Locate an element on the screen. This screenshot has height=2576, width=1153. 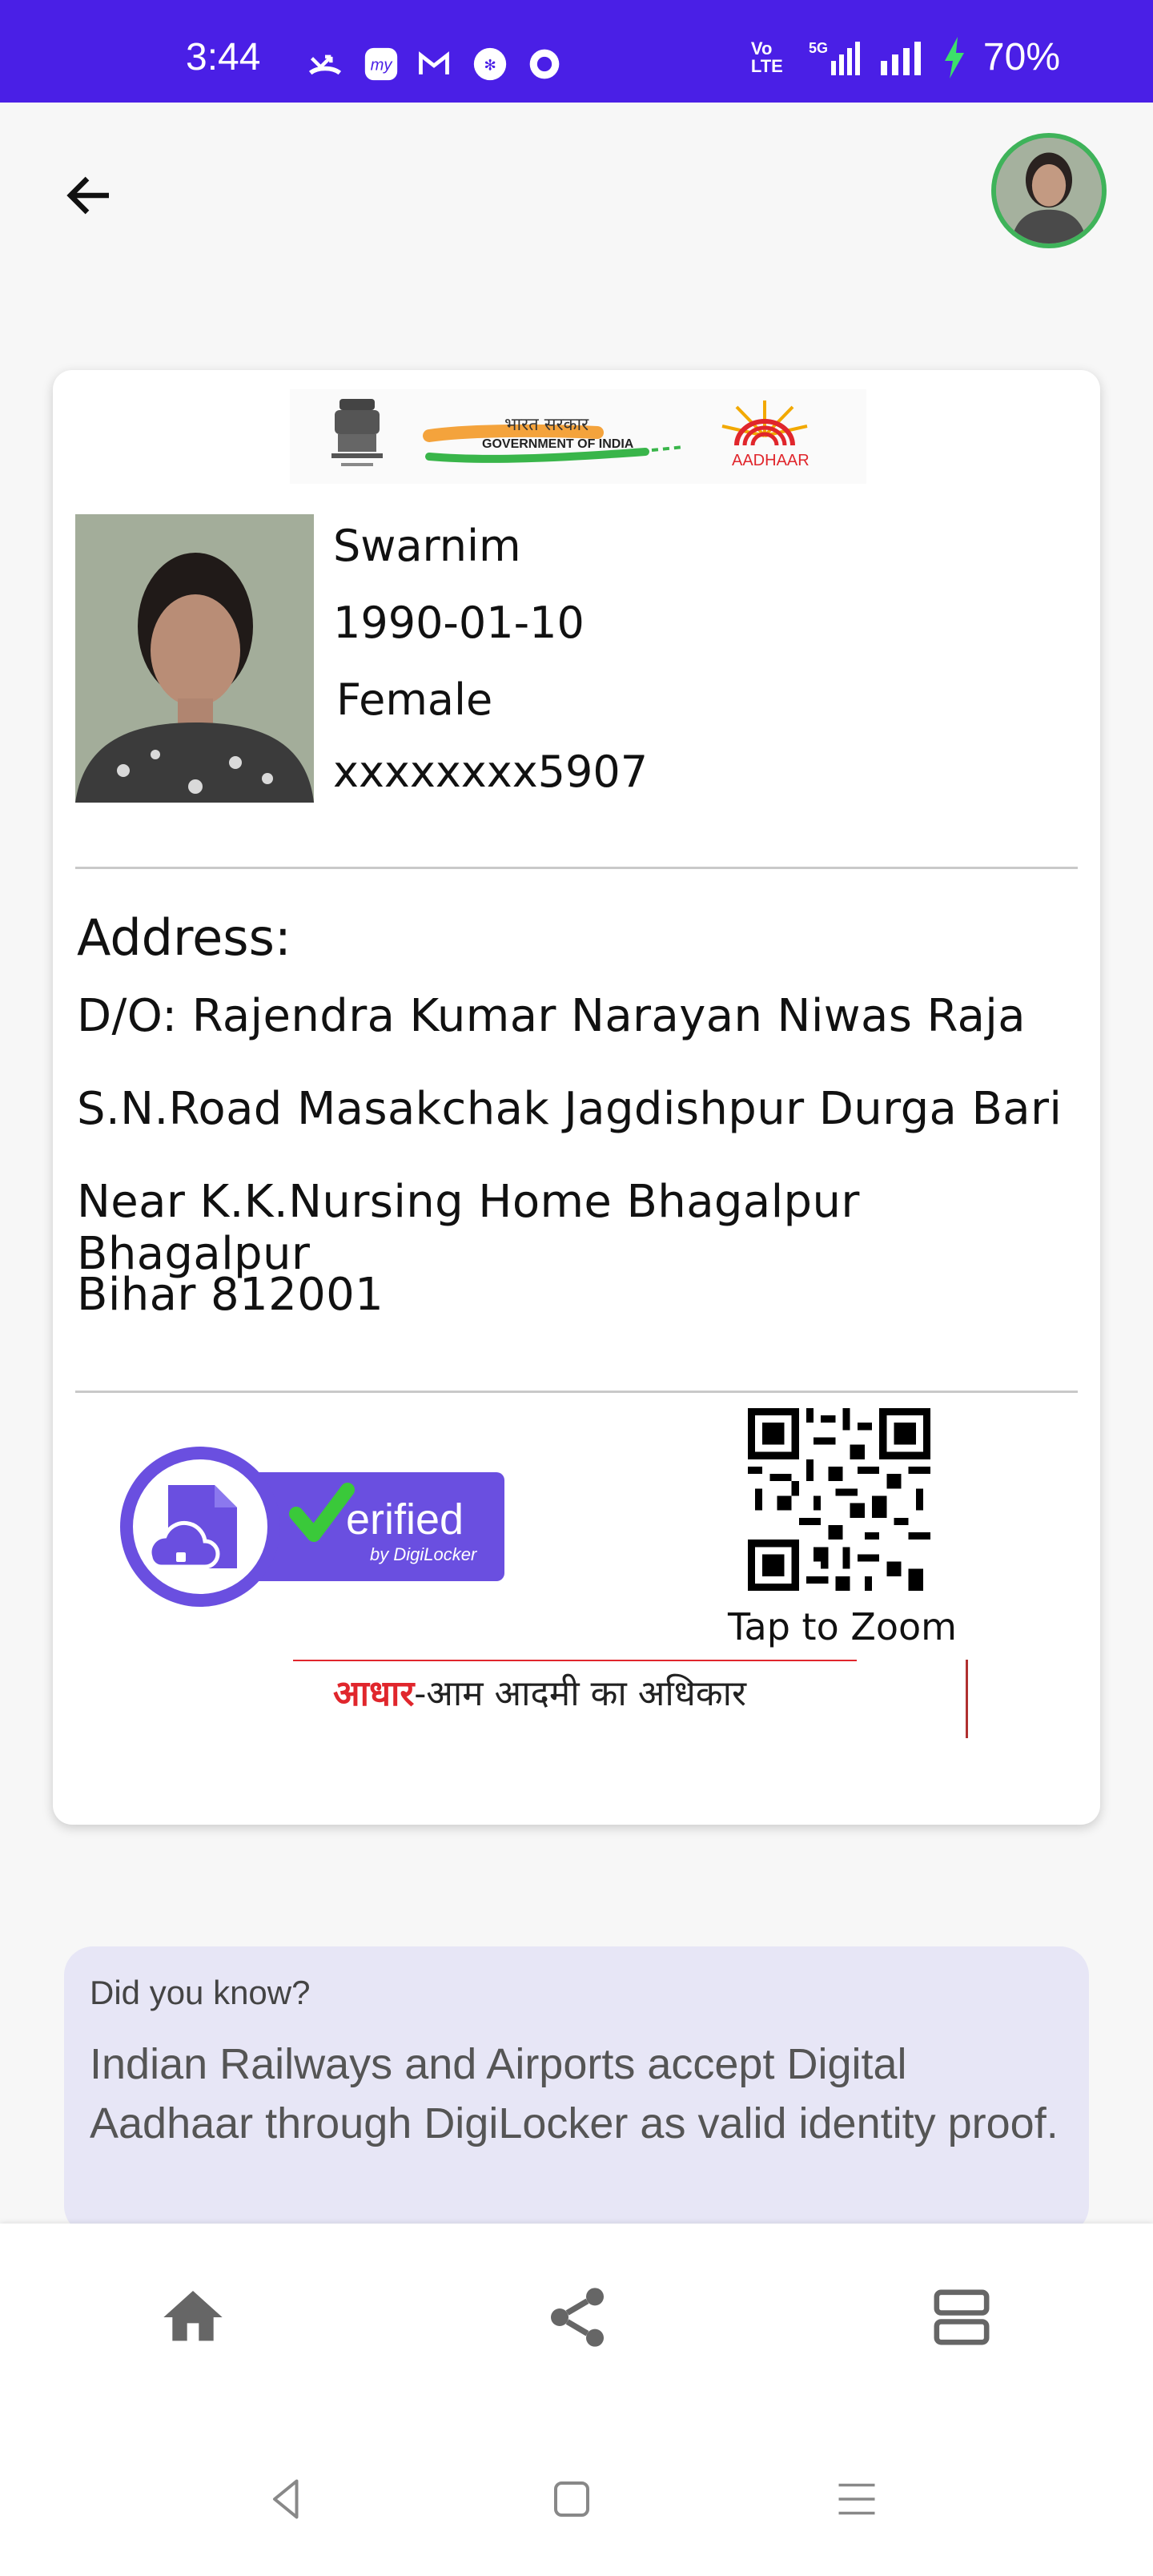
holder-dob: 1990-01-10 is located at coordinates (459, 623).